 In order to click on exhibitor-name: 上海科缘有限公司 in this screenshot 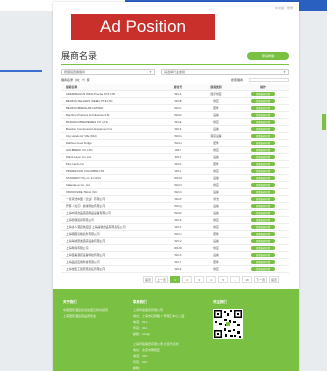, I will do `click(111, 248)`.